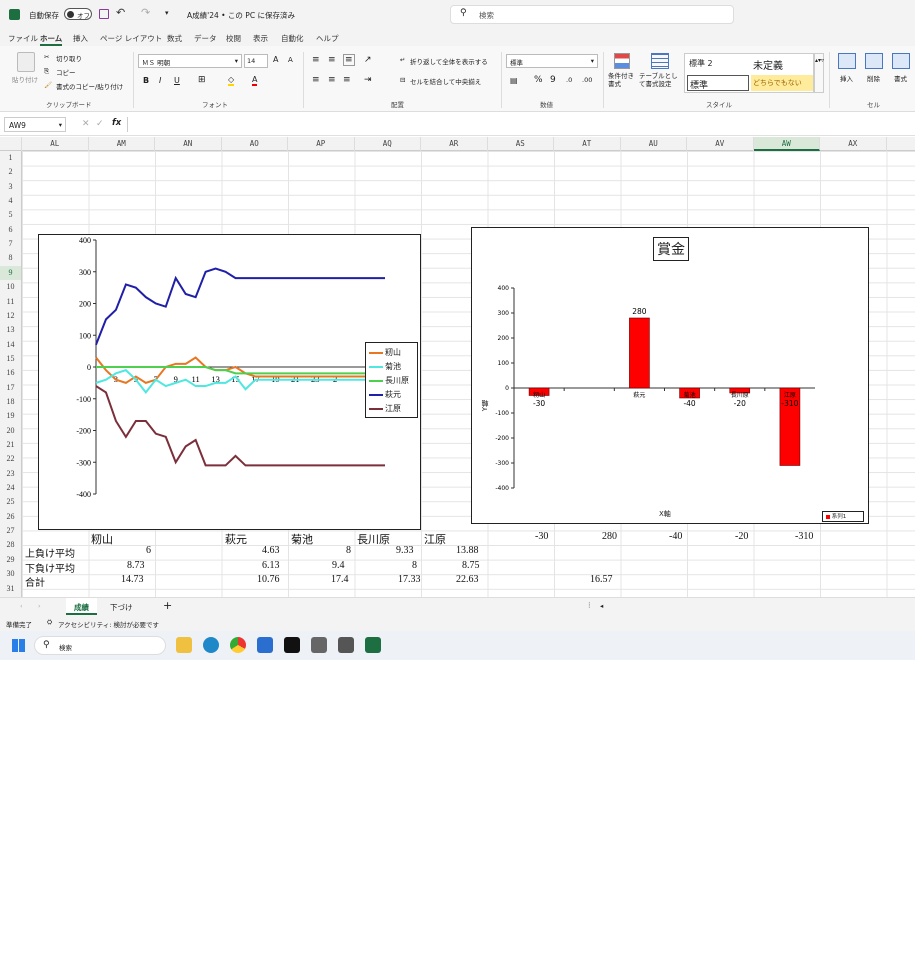 Image resolution: width=915 pixels, height=960 pixels. What do you see at coordinates (467, 579) in the screenshot?
I see `value-cell: 22.63` at bounding box center [467, 579].